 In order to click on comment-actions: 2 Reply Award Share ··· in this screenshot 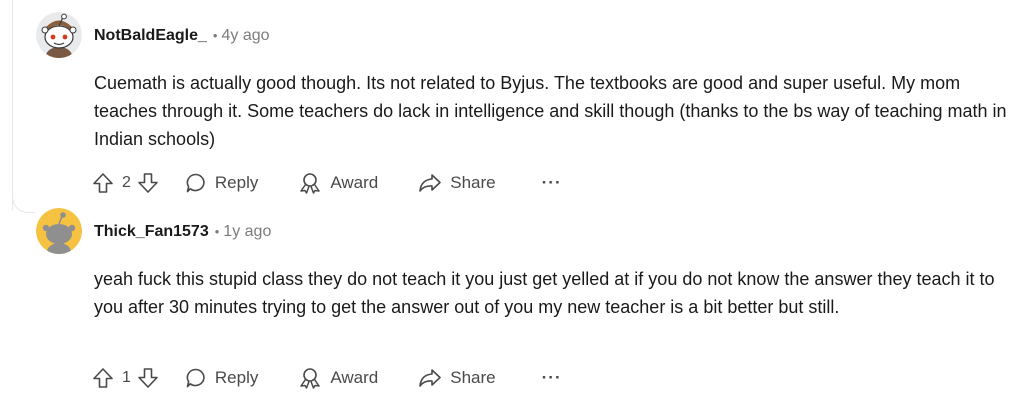, I will do `click(327, 183)`.